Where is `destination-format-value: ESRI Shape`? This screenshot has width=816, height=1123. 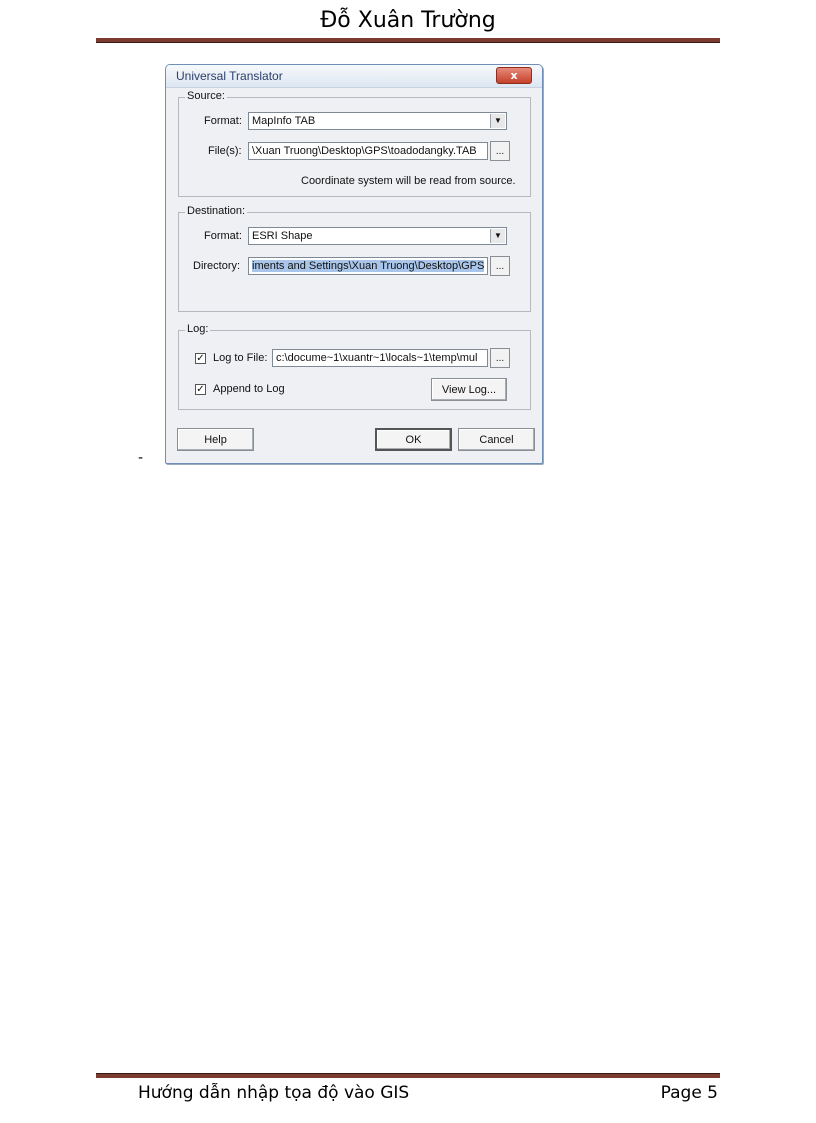
destination-format-value: ESRI Shape is located at coordinates (282, 236).